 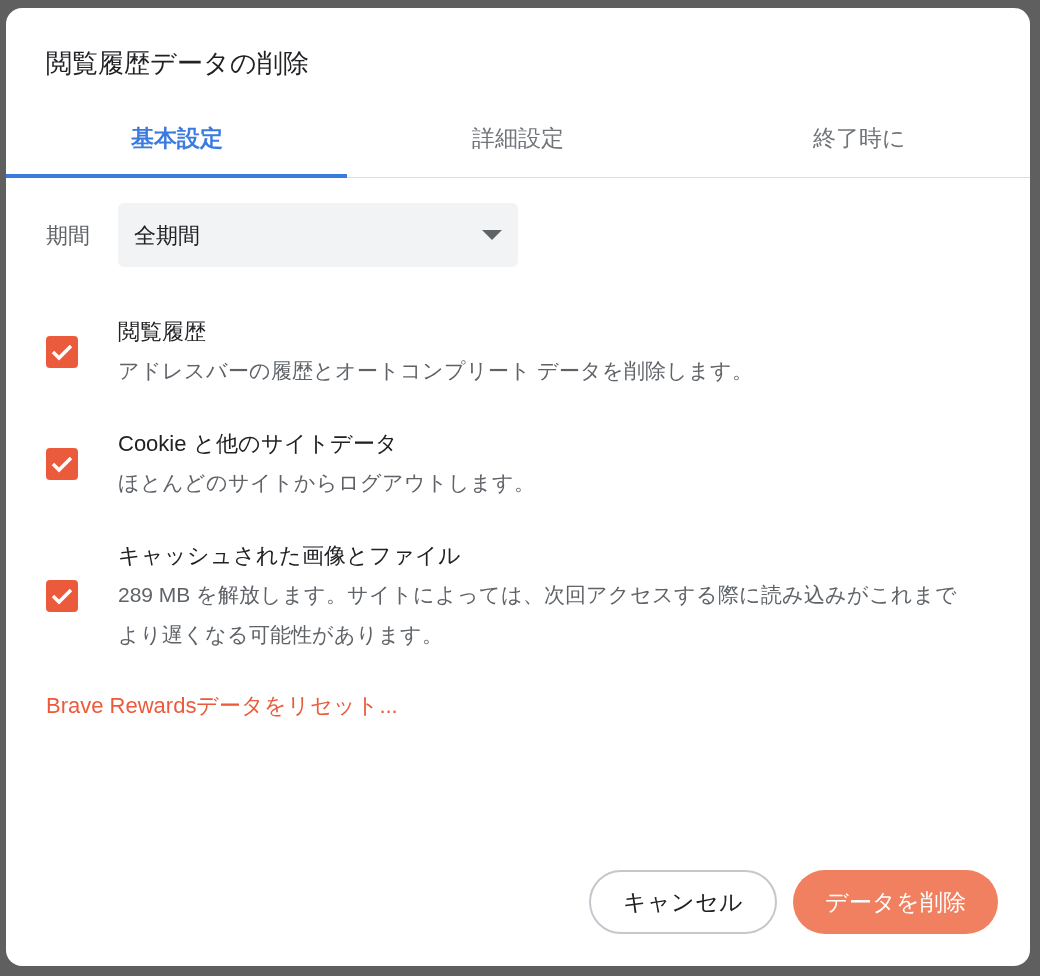 What do you see at coordinates (318, 235) in the screenshot?
I see `period-select: 全期間` at bounding box center [318, 235].